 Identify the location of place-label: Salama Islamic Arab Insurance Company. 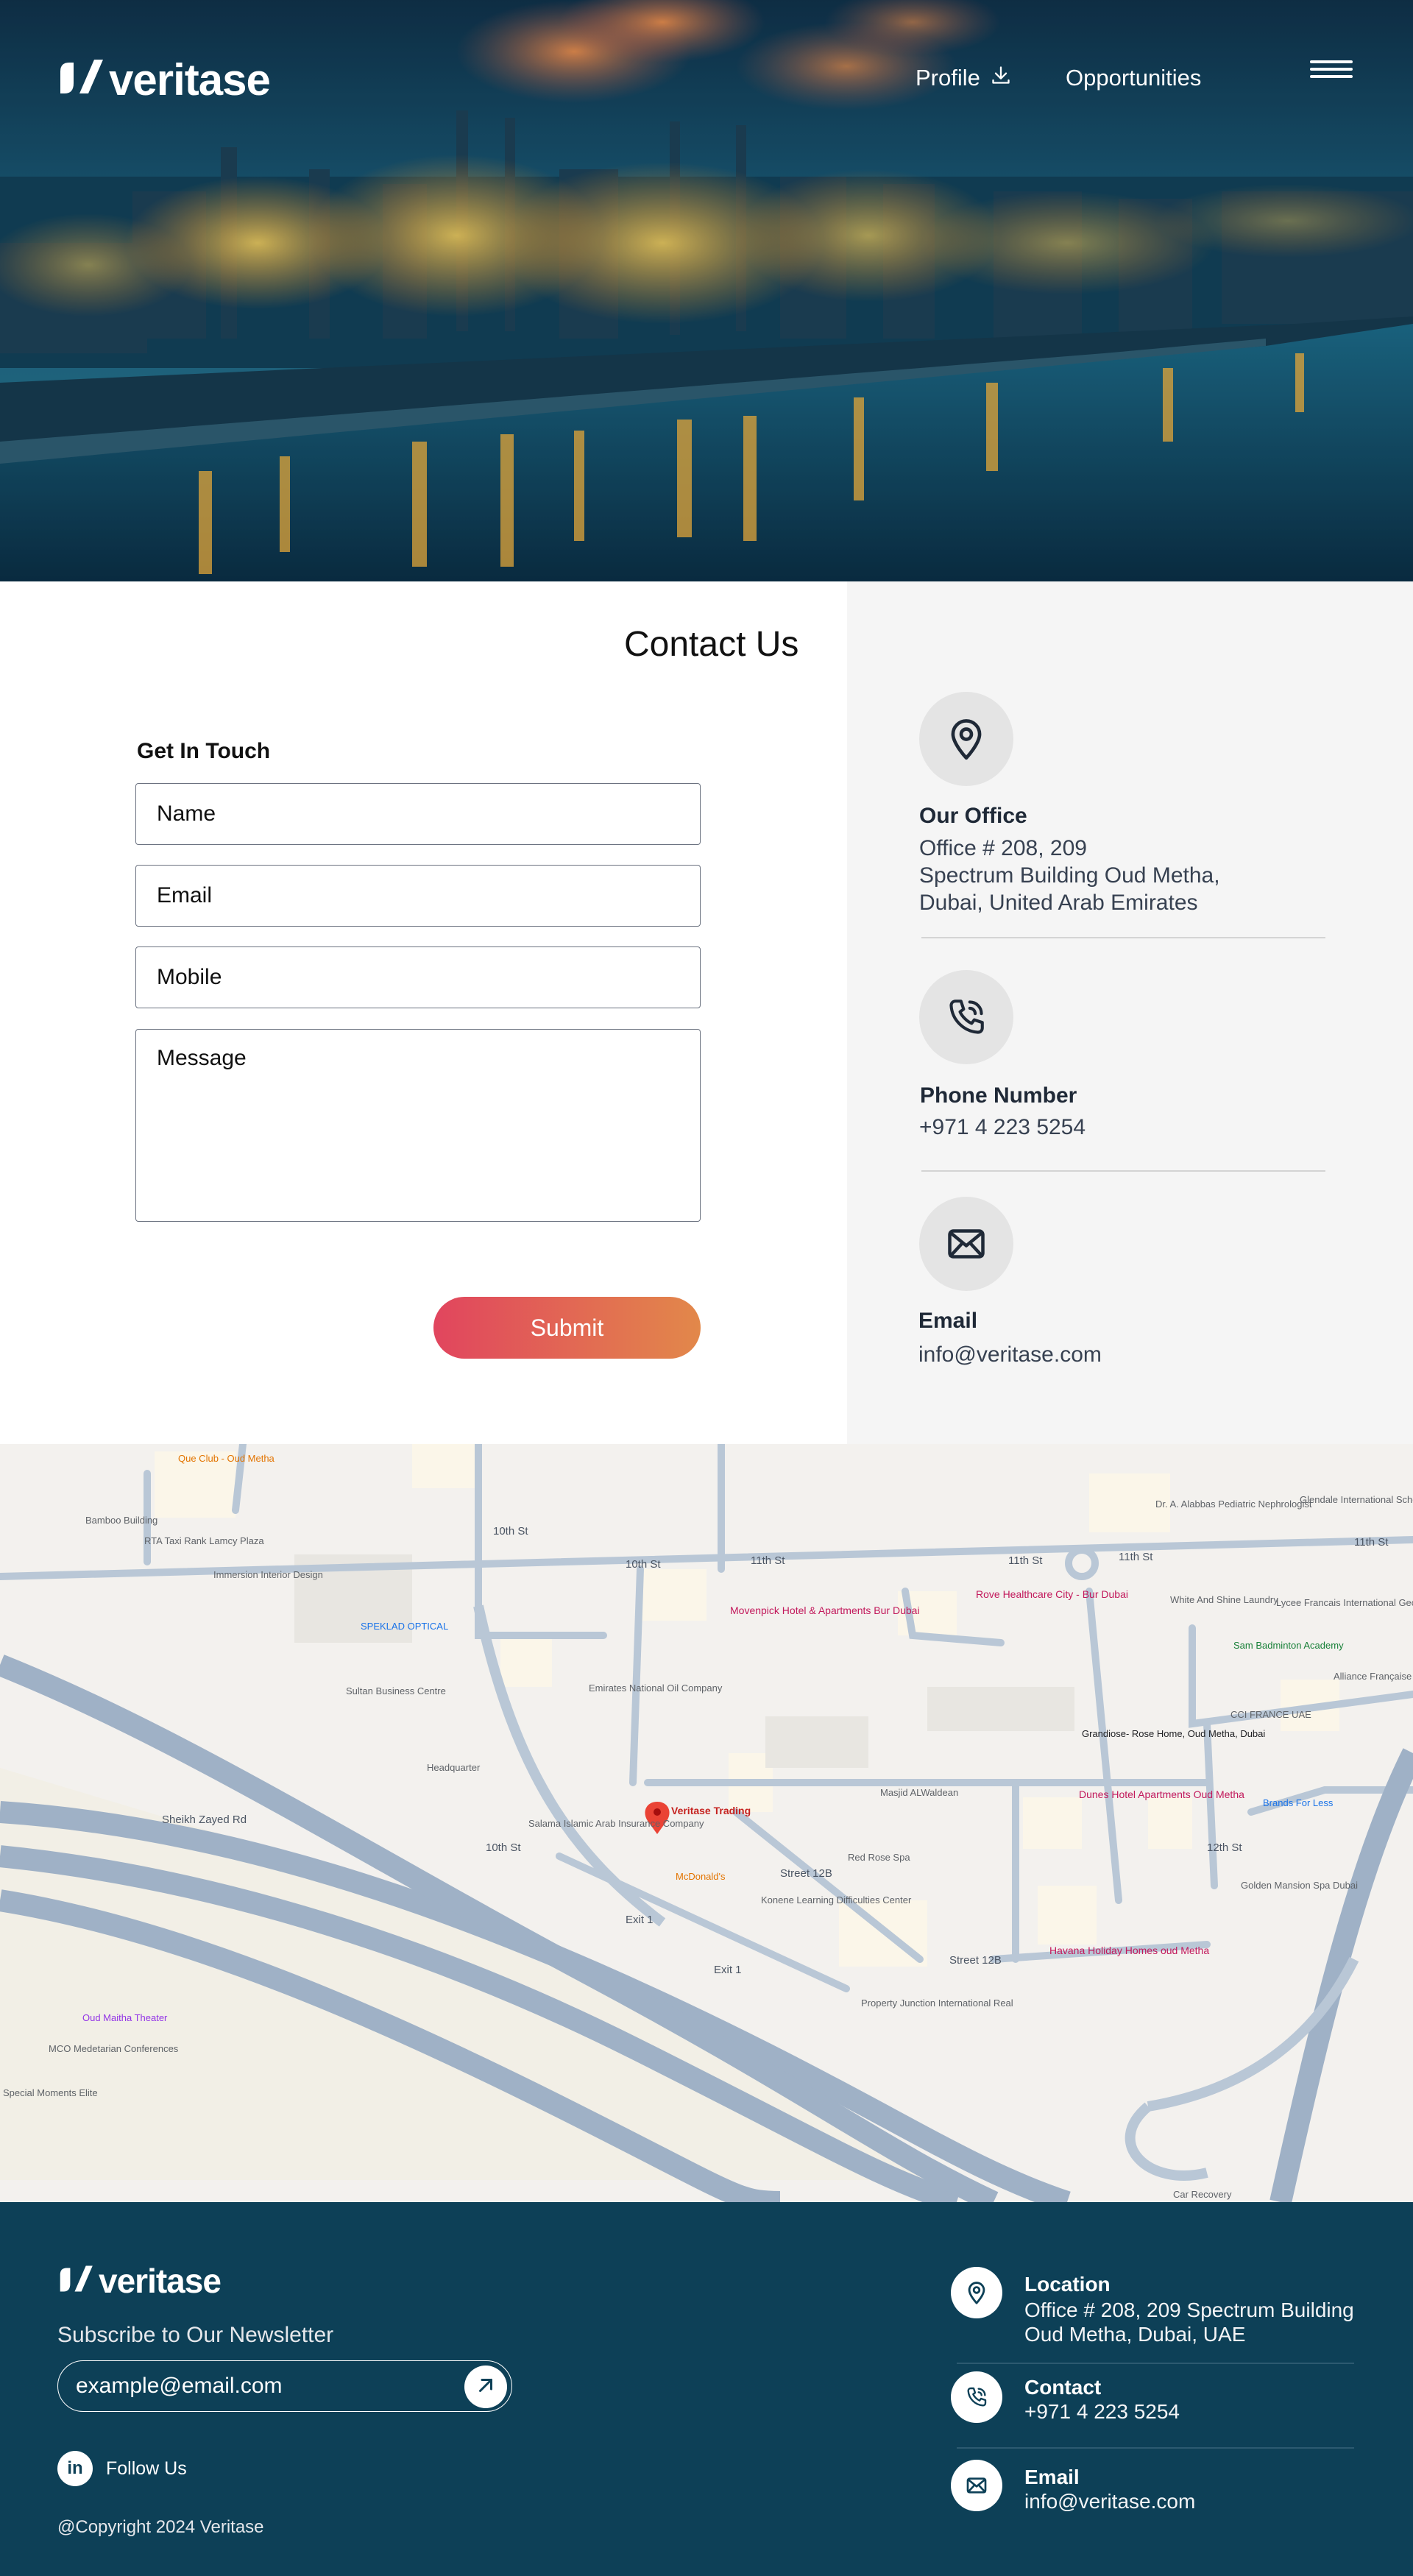
(616, 1823).